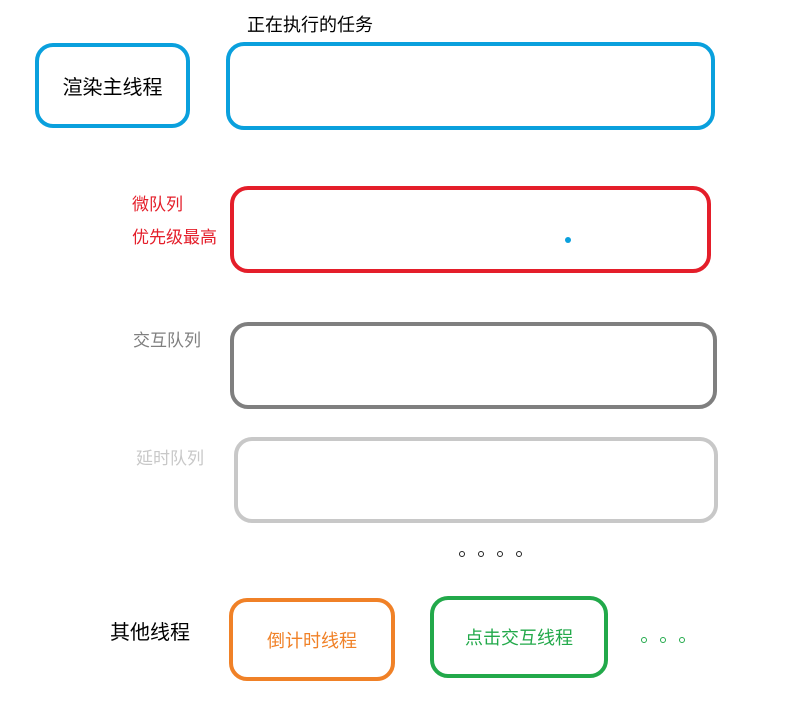 This screenshot has width=790, height=705. I want to click on countdown-thread-label: 倒计时线程, so click(312, 641).